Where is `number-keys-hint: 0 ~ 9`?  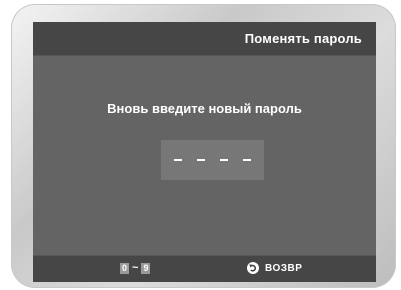
number-keys-hint: 0 ~ 9 is located at coordinates (135, 268).